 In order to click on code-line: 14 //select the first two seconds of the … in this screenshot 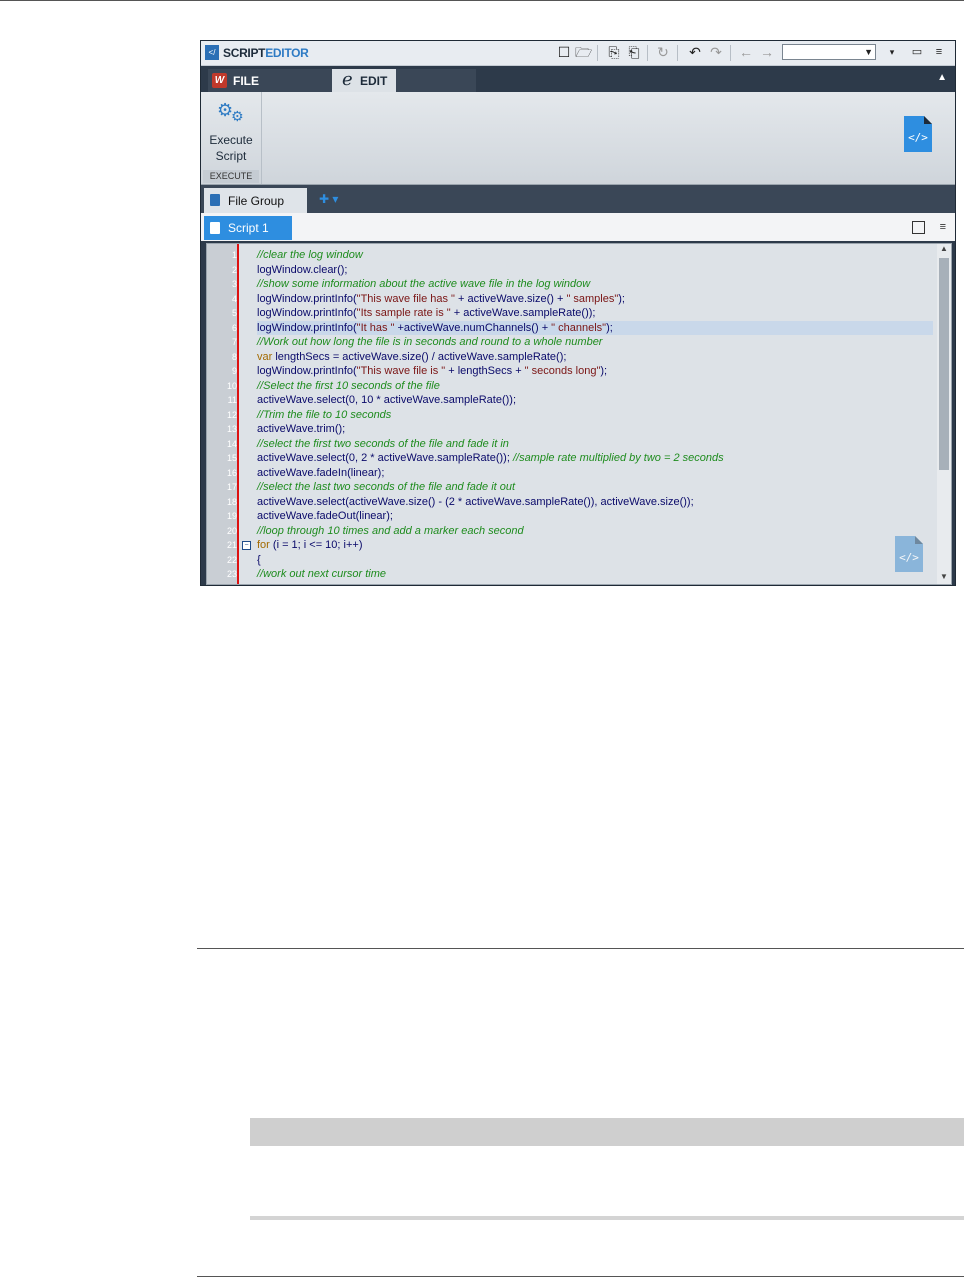, I will do `click(580, 444)`.